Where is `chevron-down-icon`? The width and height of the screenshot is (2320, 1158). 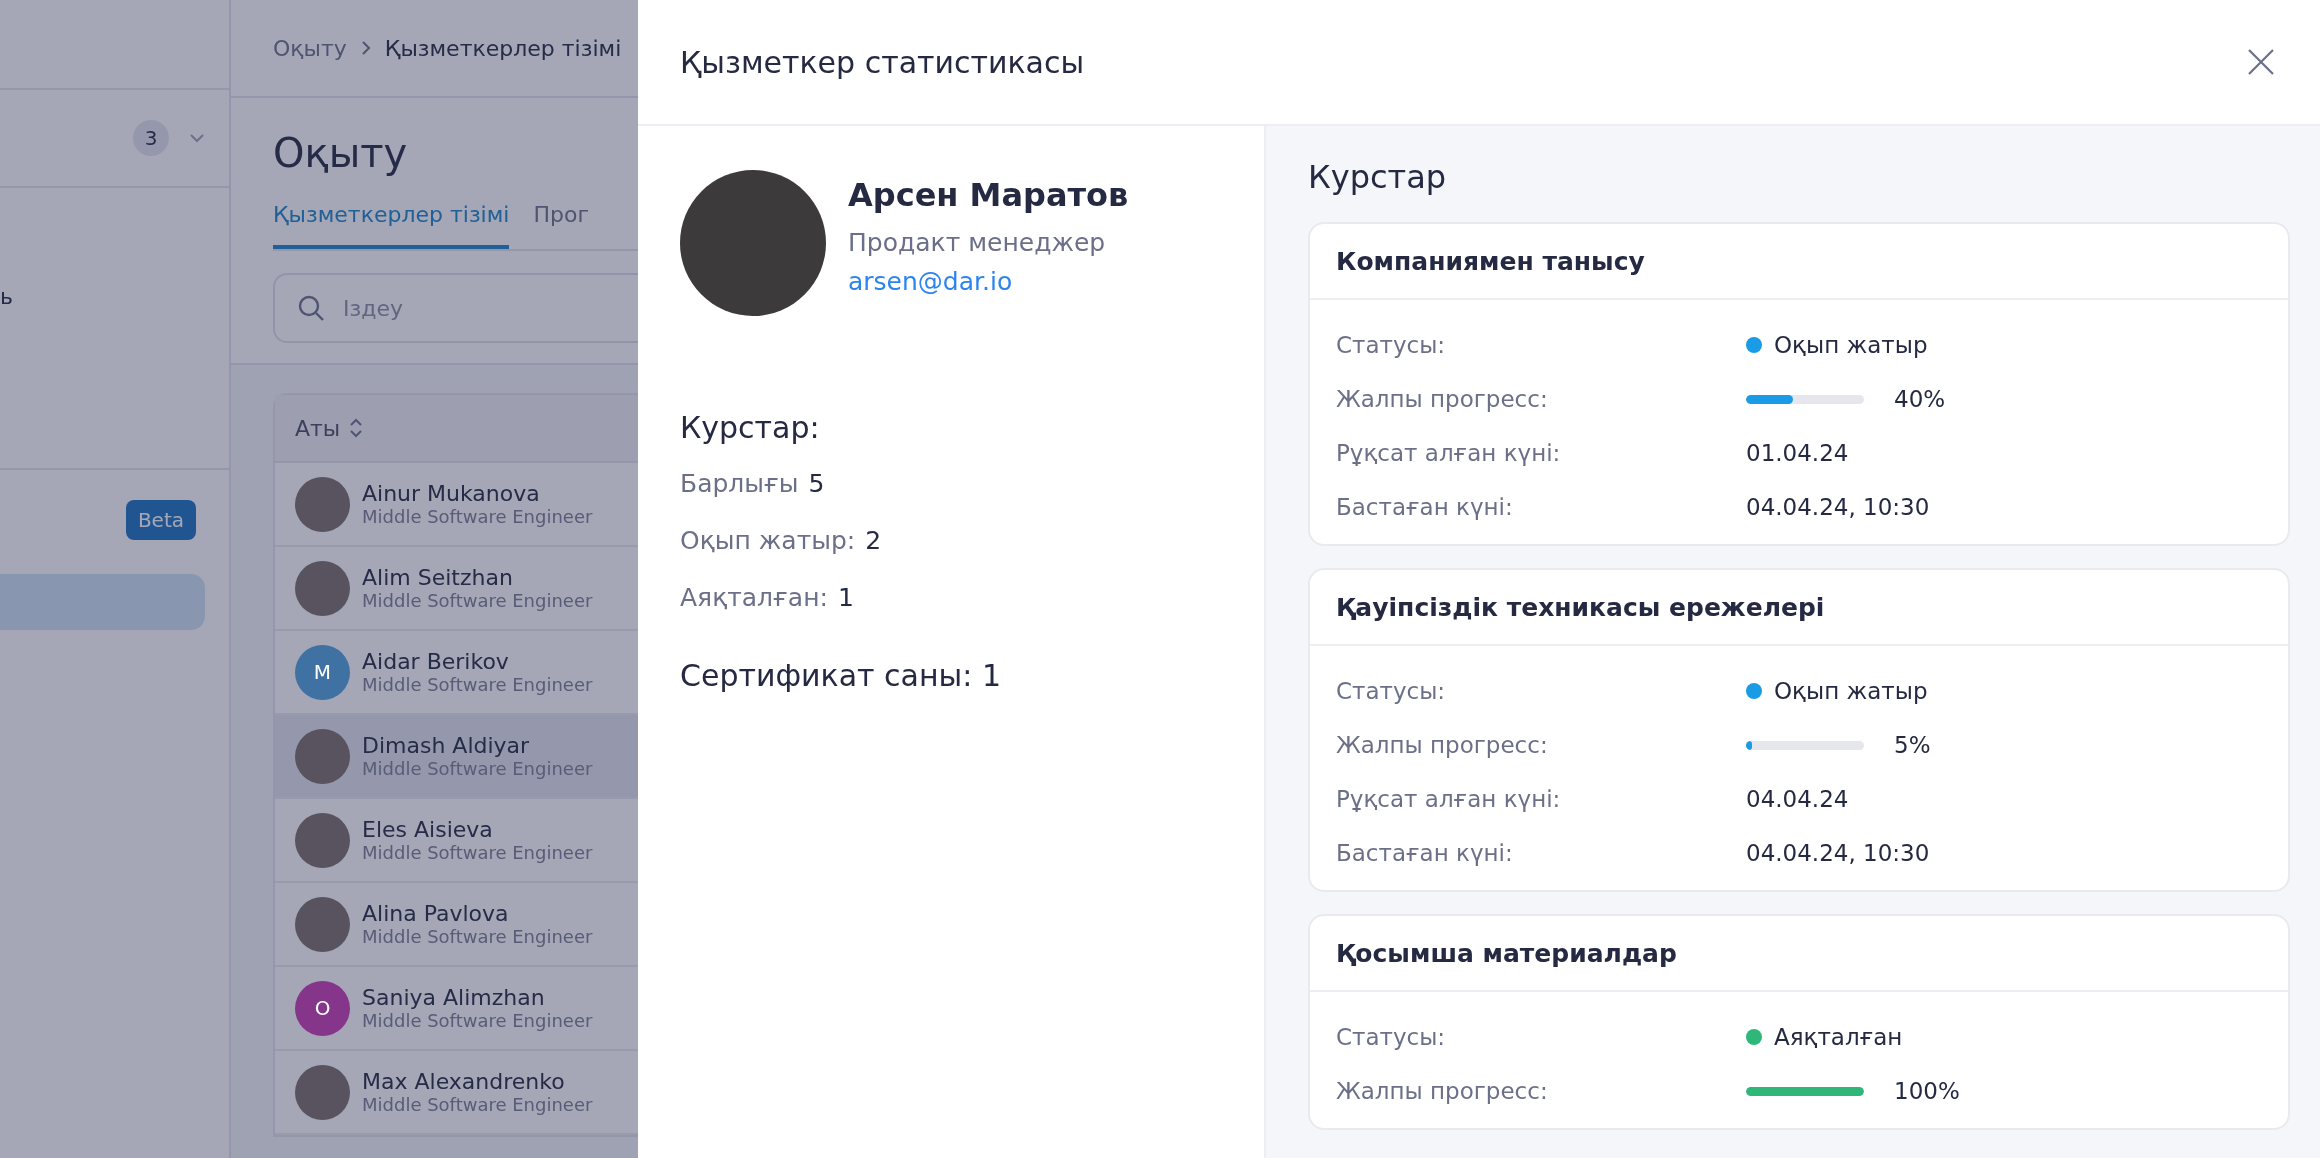
chevron-down-icon is located at coordinates (197, 138).